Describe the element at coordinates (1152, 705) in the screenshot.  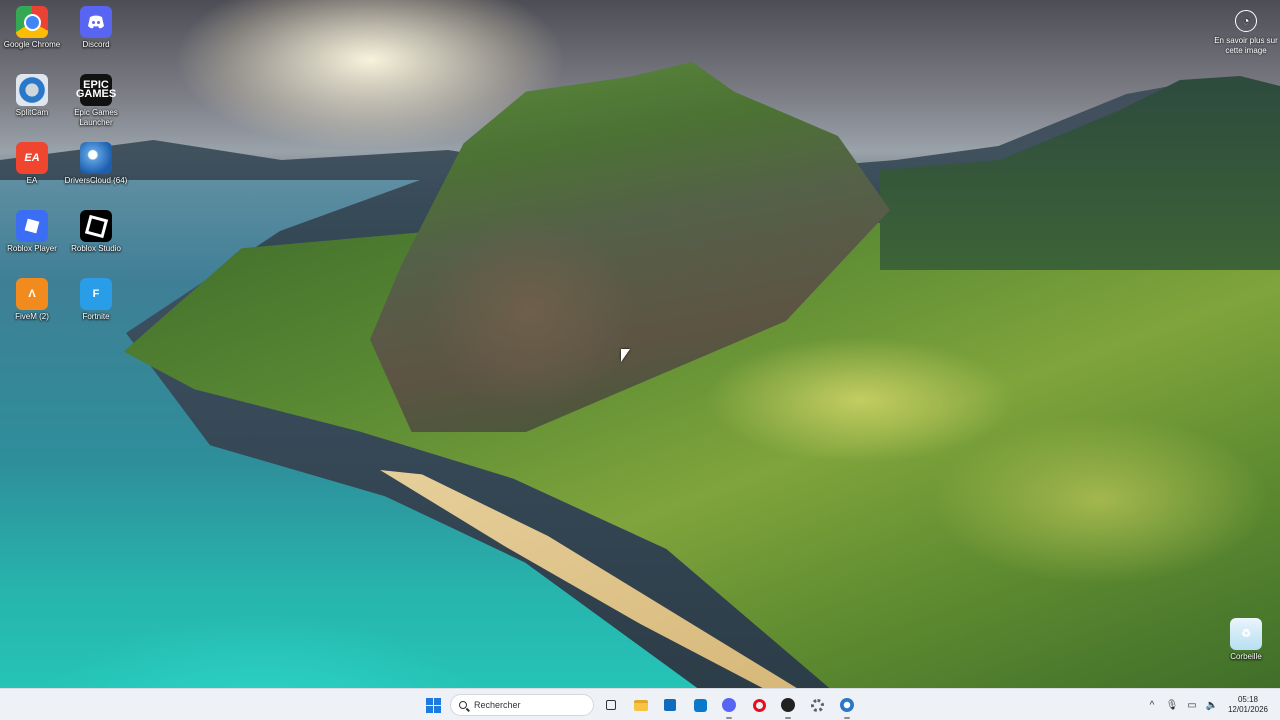
I see `chevron-up-icon: ^` at that location.